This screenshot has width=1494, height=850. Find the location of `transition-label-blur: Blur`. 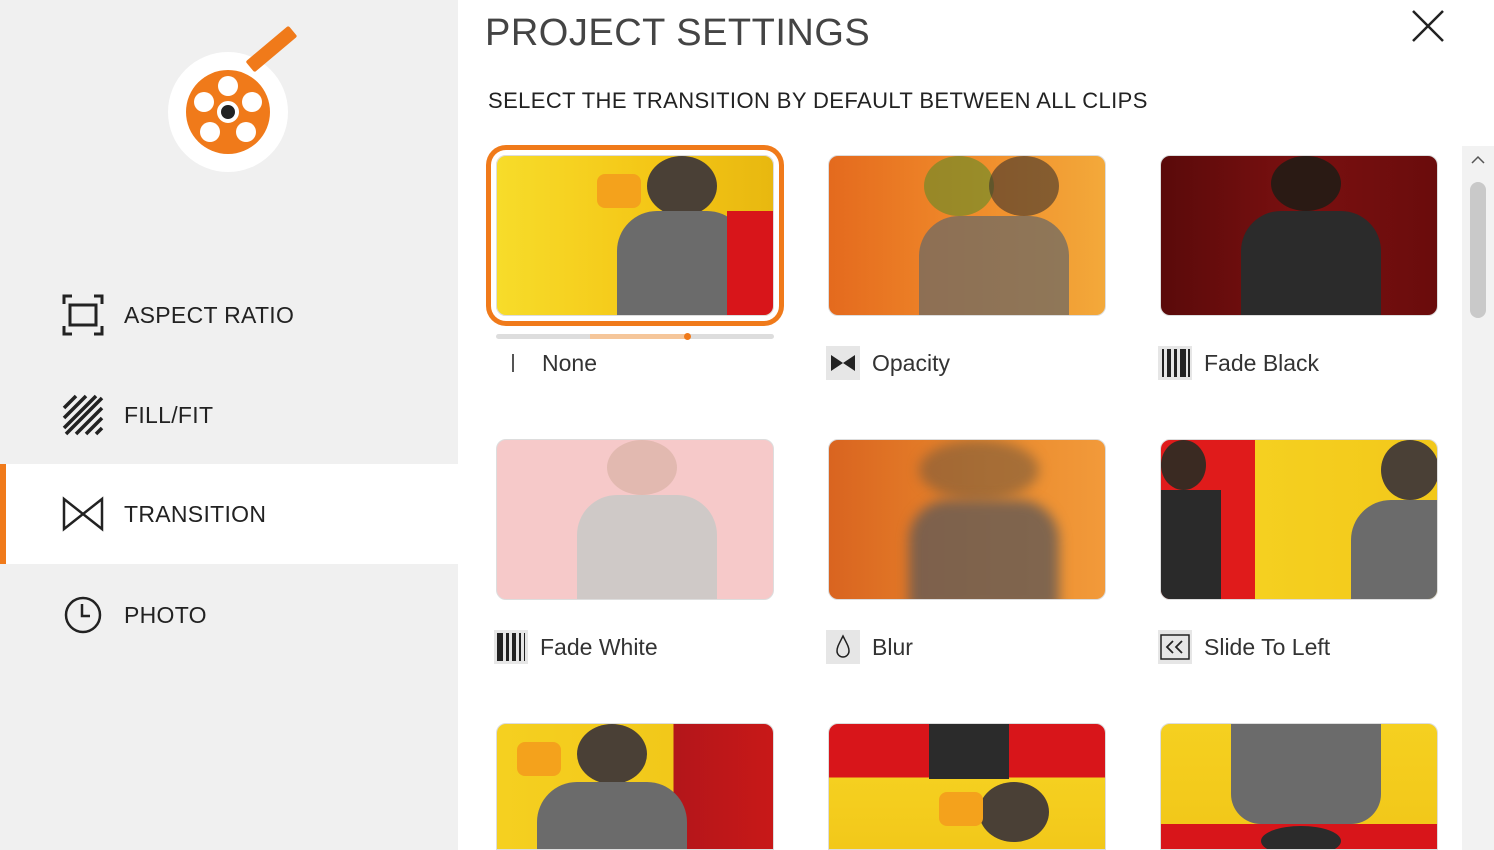

transition-label-blur: Blur is located at coordinates (869, 647).